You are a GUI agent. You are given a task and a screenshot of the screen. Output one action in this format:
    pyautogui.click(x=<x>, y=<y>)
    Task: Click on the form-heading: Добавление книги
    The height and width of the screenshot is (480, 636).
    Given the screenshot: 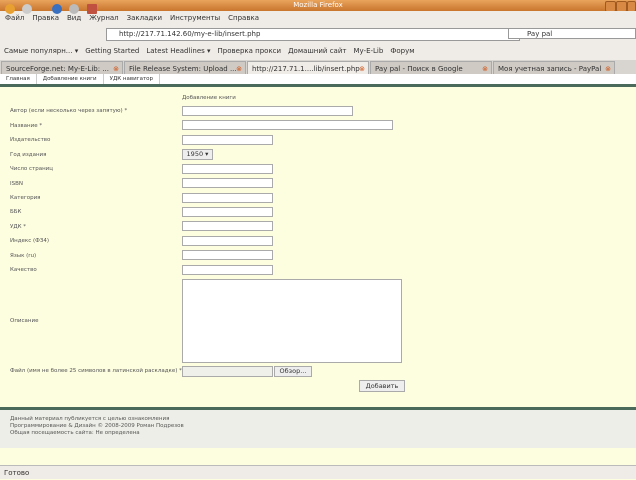 What is the action you would take?
    pyautogui.click(x=209, y=98)
    